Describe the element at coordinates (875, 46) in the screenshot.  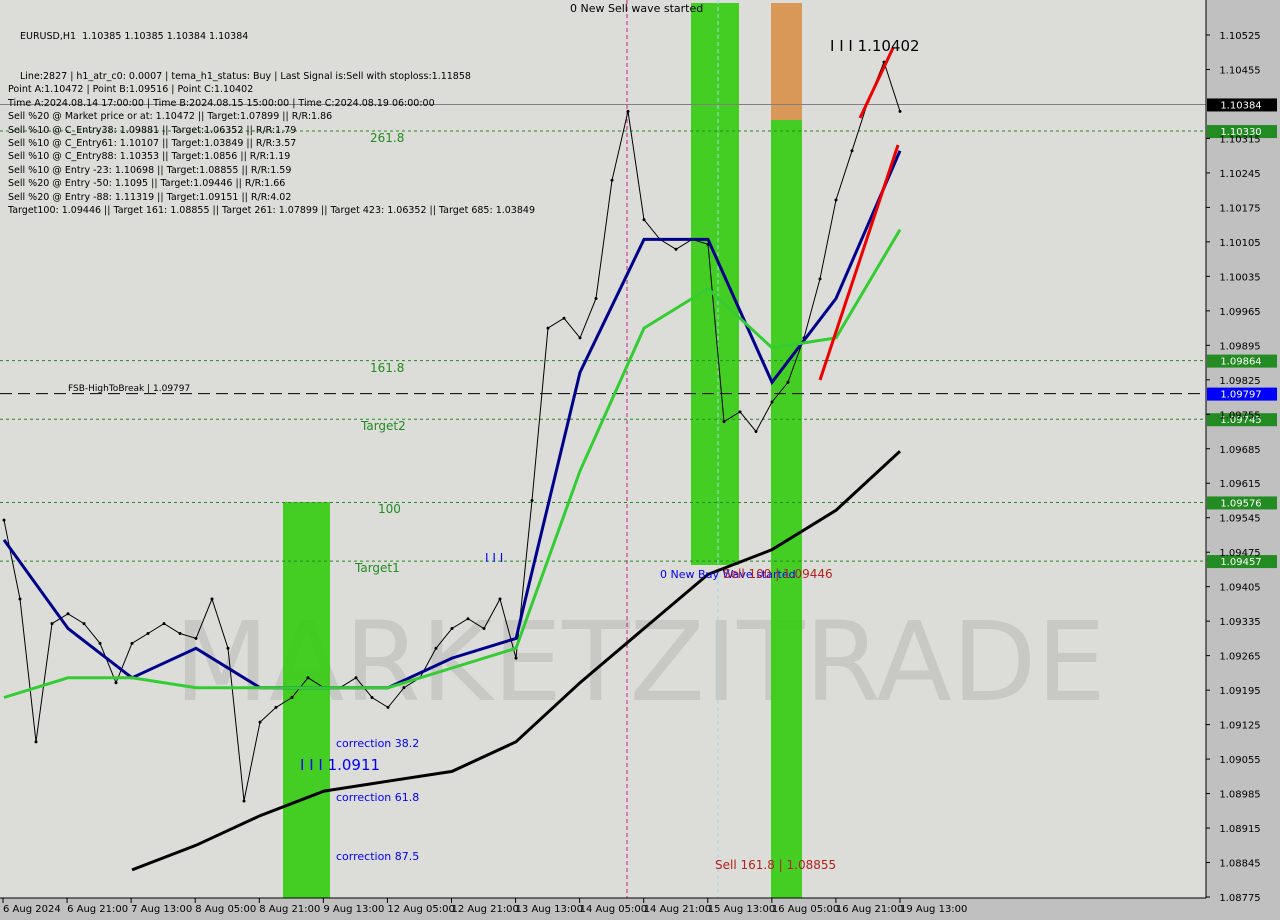
I see `chart-annotation: I I I 1.10402` at that location.